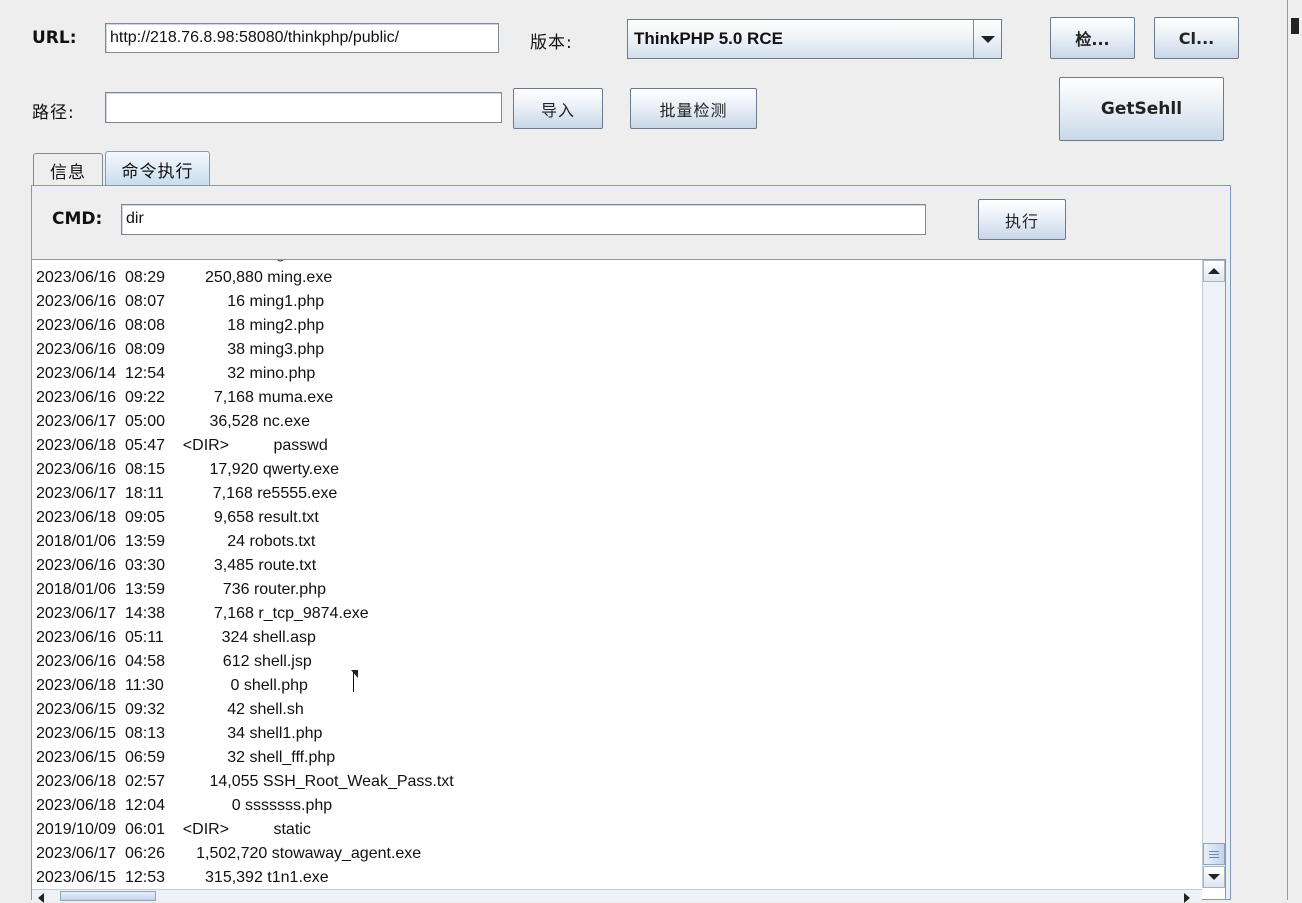  What do you see at coordinates (202, 613) in the screenshot?
I see `output-line: 2023/06/17 14:38 7,168 r_tcp_9874.exe` at bounding box center [202, 613].